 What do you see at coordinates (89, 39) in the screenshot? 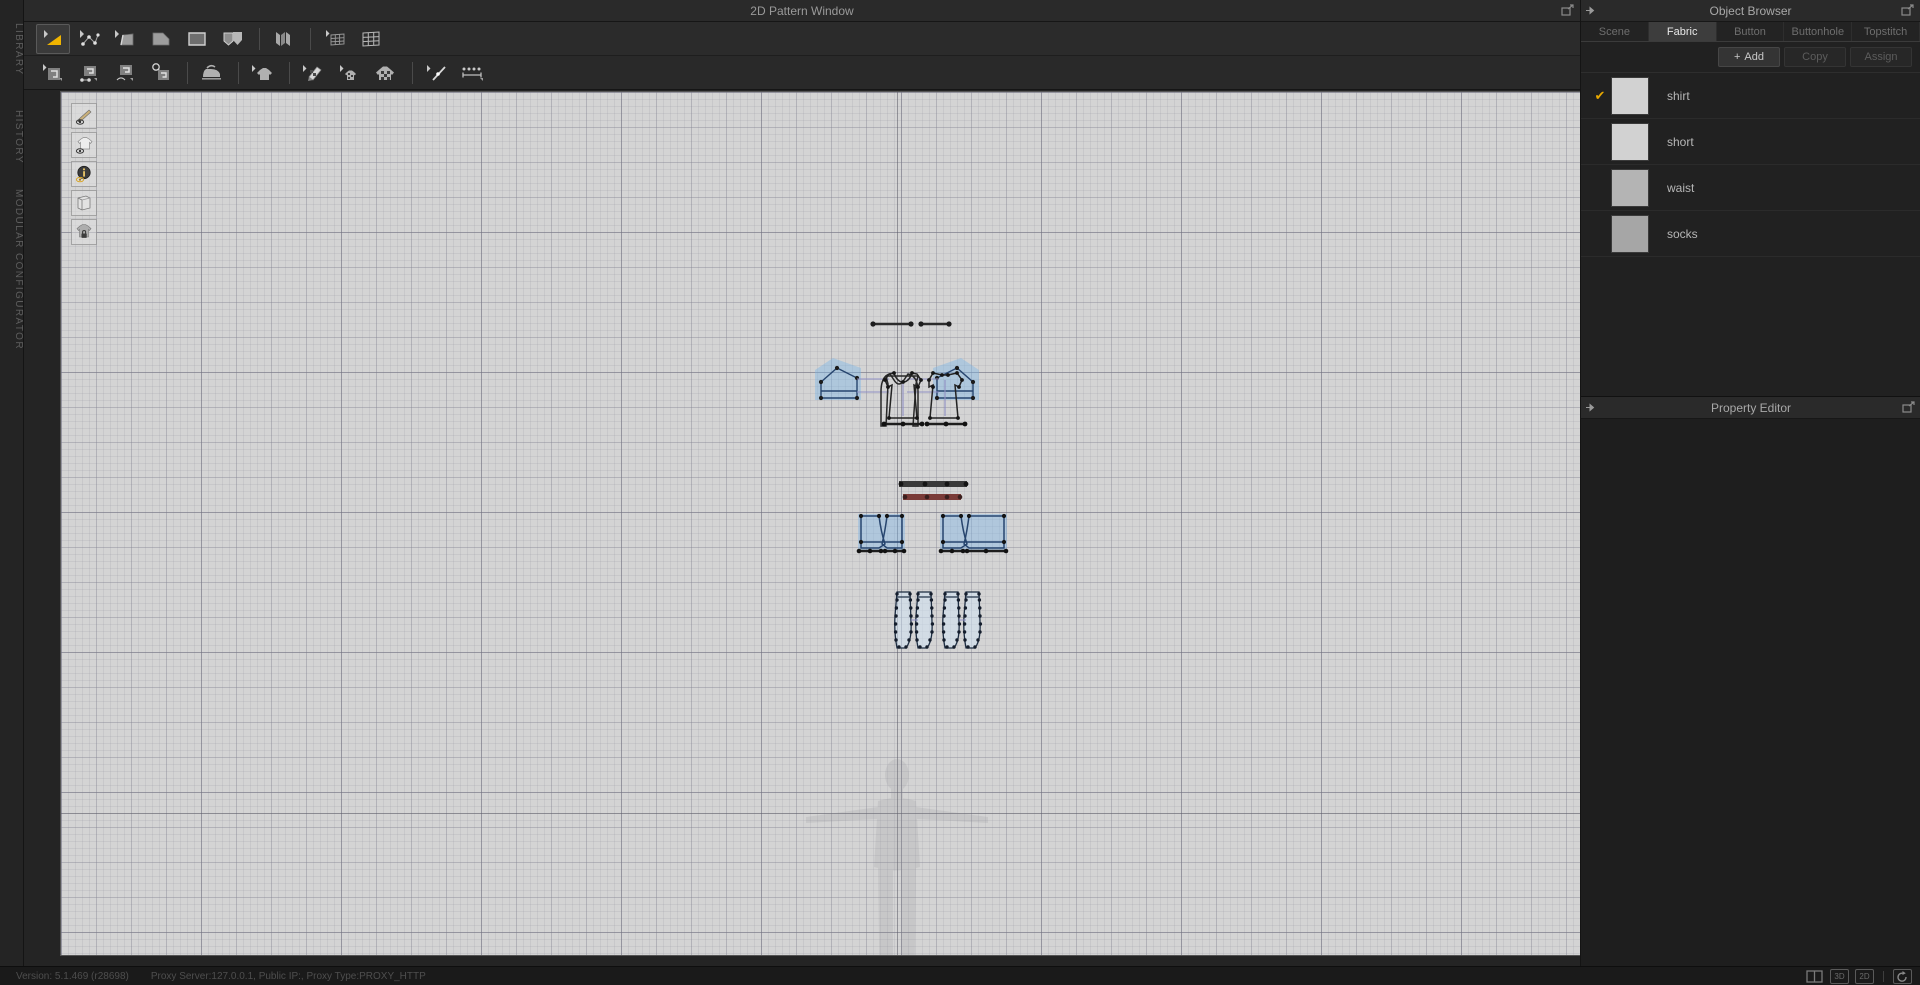
I see `edit-point-tool` at bounding box center [89, 39].